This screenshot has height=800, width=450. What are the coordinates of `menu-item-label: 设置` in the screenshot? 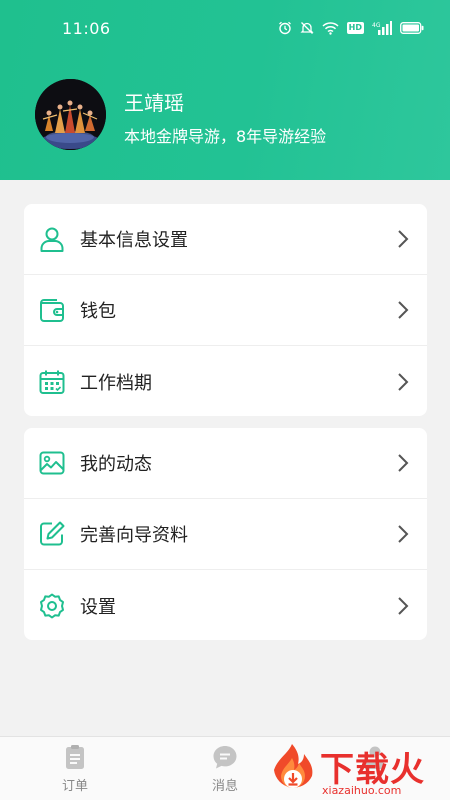 It's located at (98, 607).